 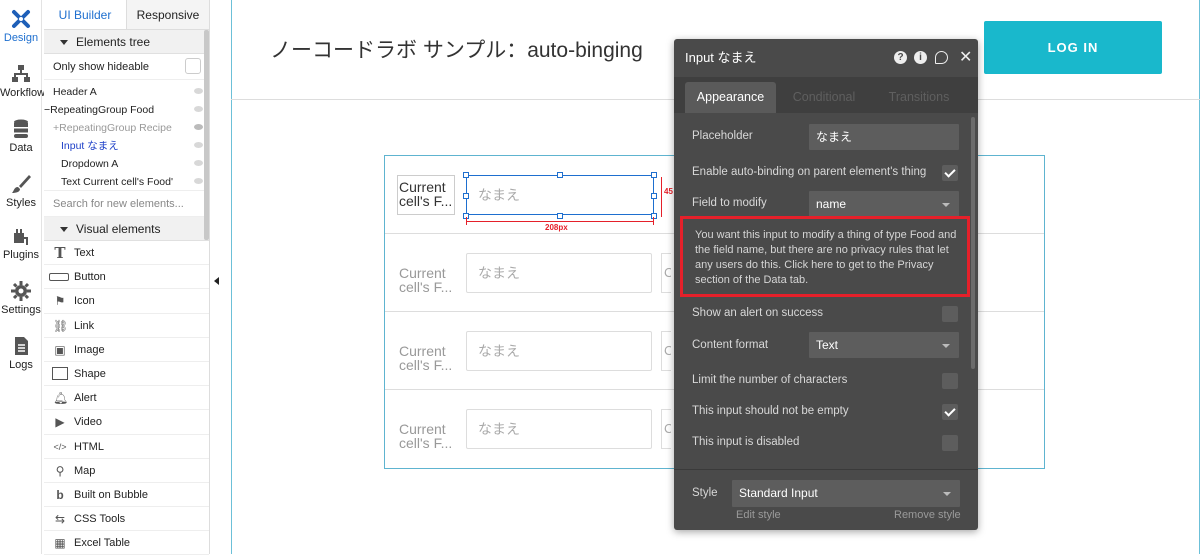 I want to click on tab-responsive: Responsive, so click(x=168, y=14).